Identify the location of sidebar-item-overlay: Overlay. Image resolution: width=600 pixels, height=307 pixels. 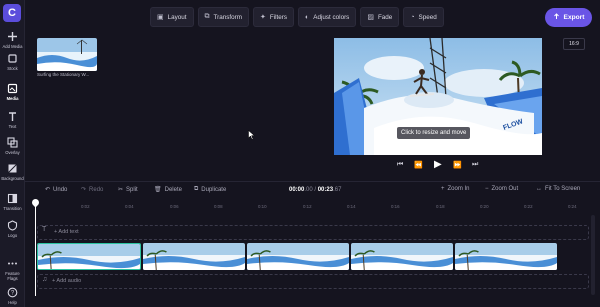
(12, 146).